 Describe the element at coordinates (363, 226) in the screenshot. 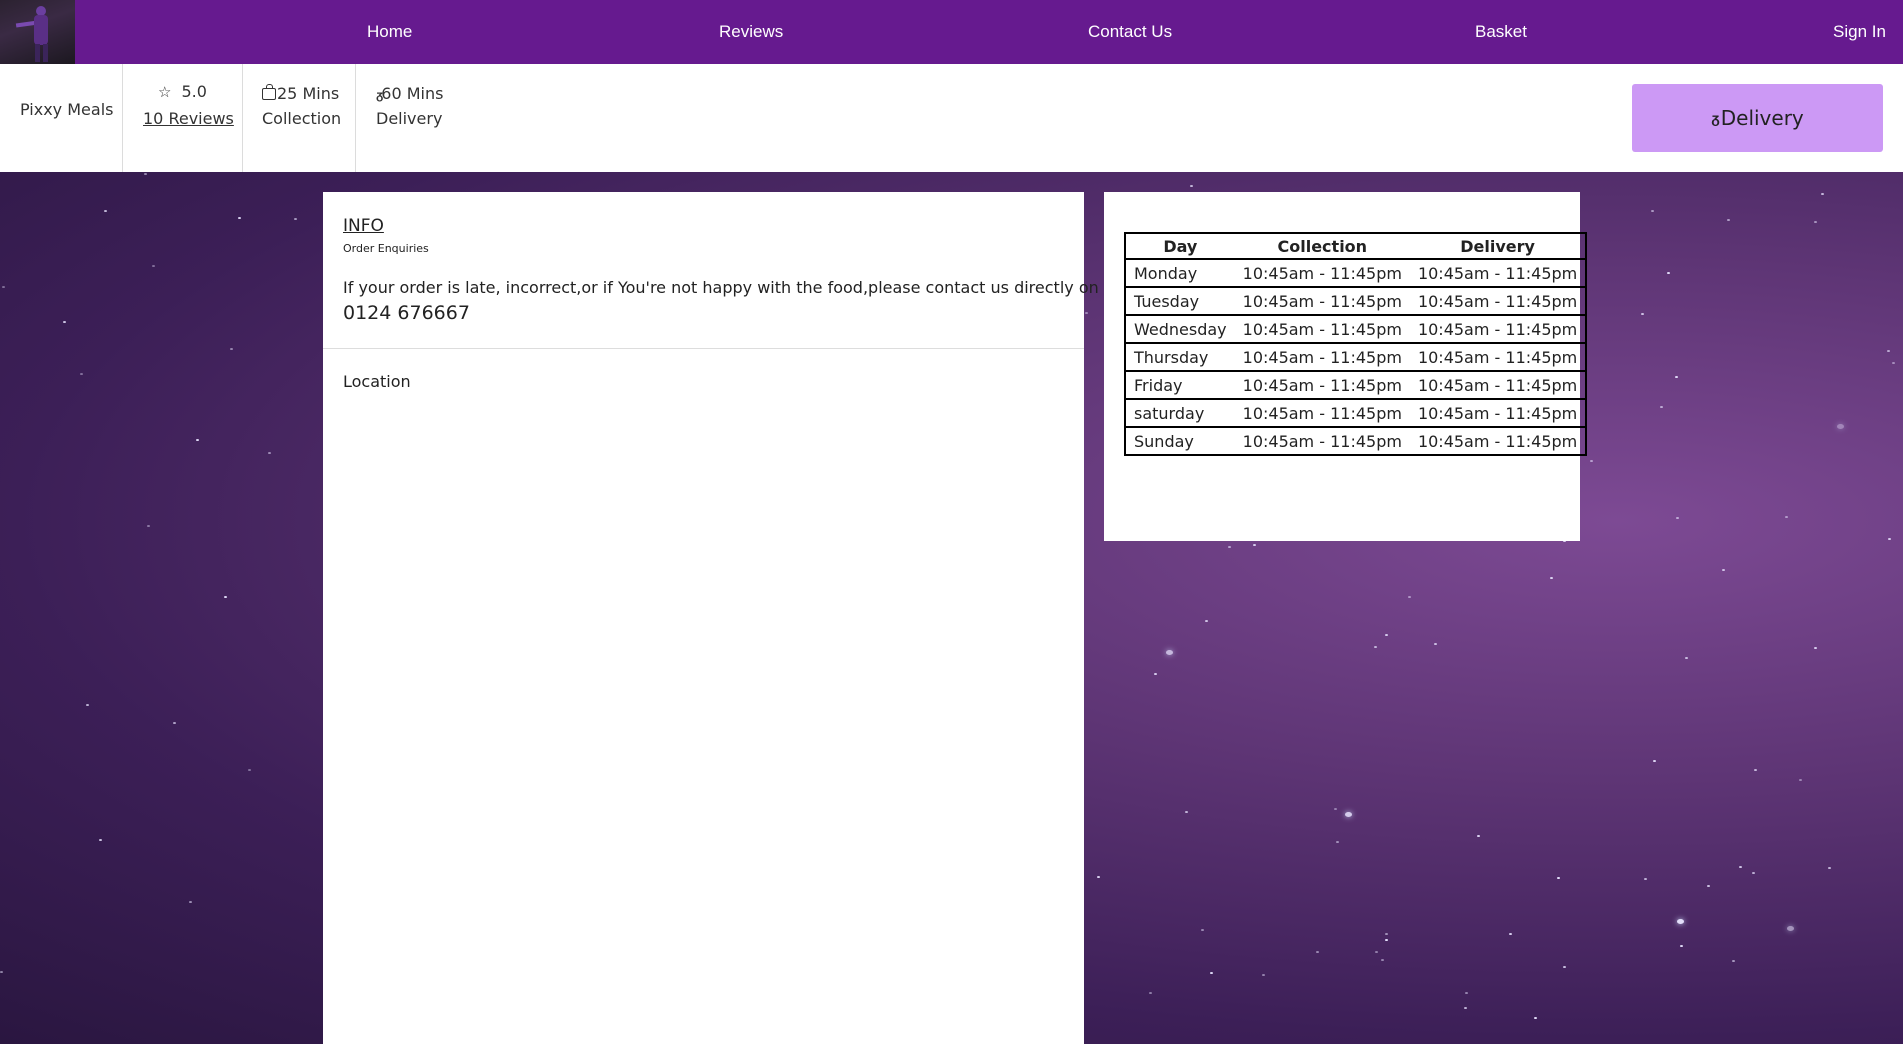

I see `info-title: INFO` at that location.